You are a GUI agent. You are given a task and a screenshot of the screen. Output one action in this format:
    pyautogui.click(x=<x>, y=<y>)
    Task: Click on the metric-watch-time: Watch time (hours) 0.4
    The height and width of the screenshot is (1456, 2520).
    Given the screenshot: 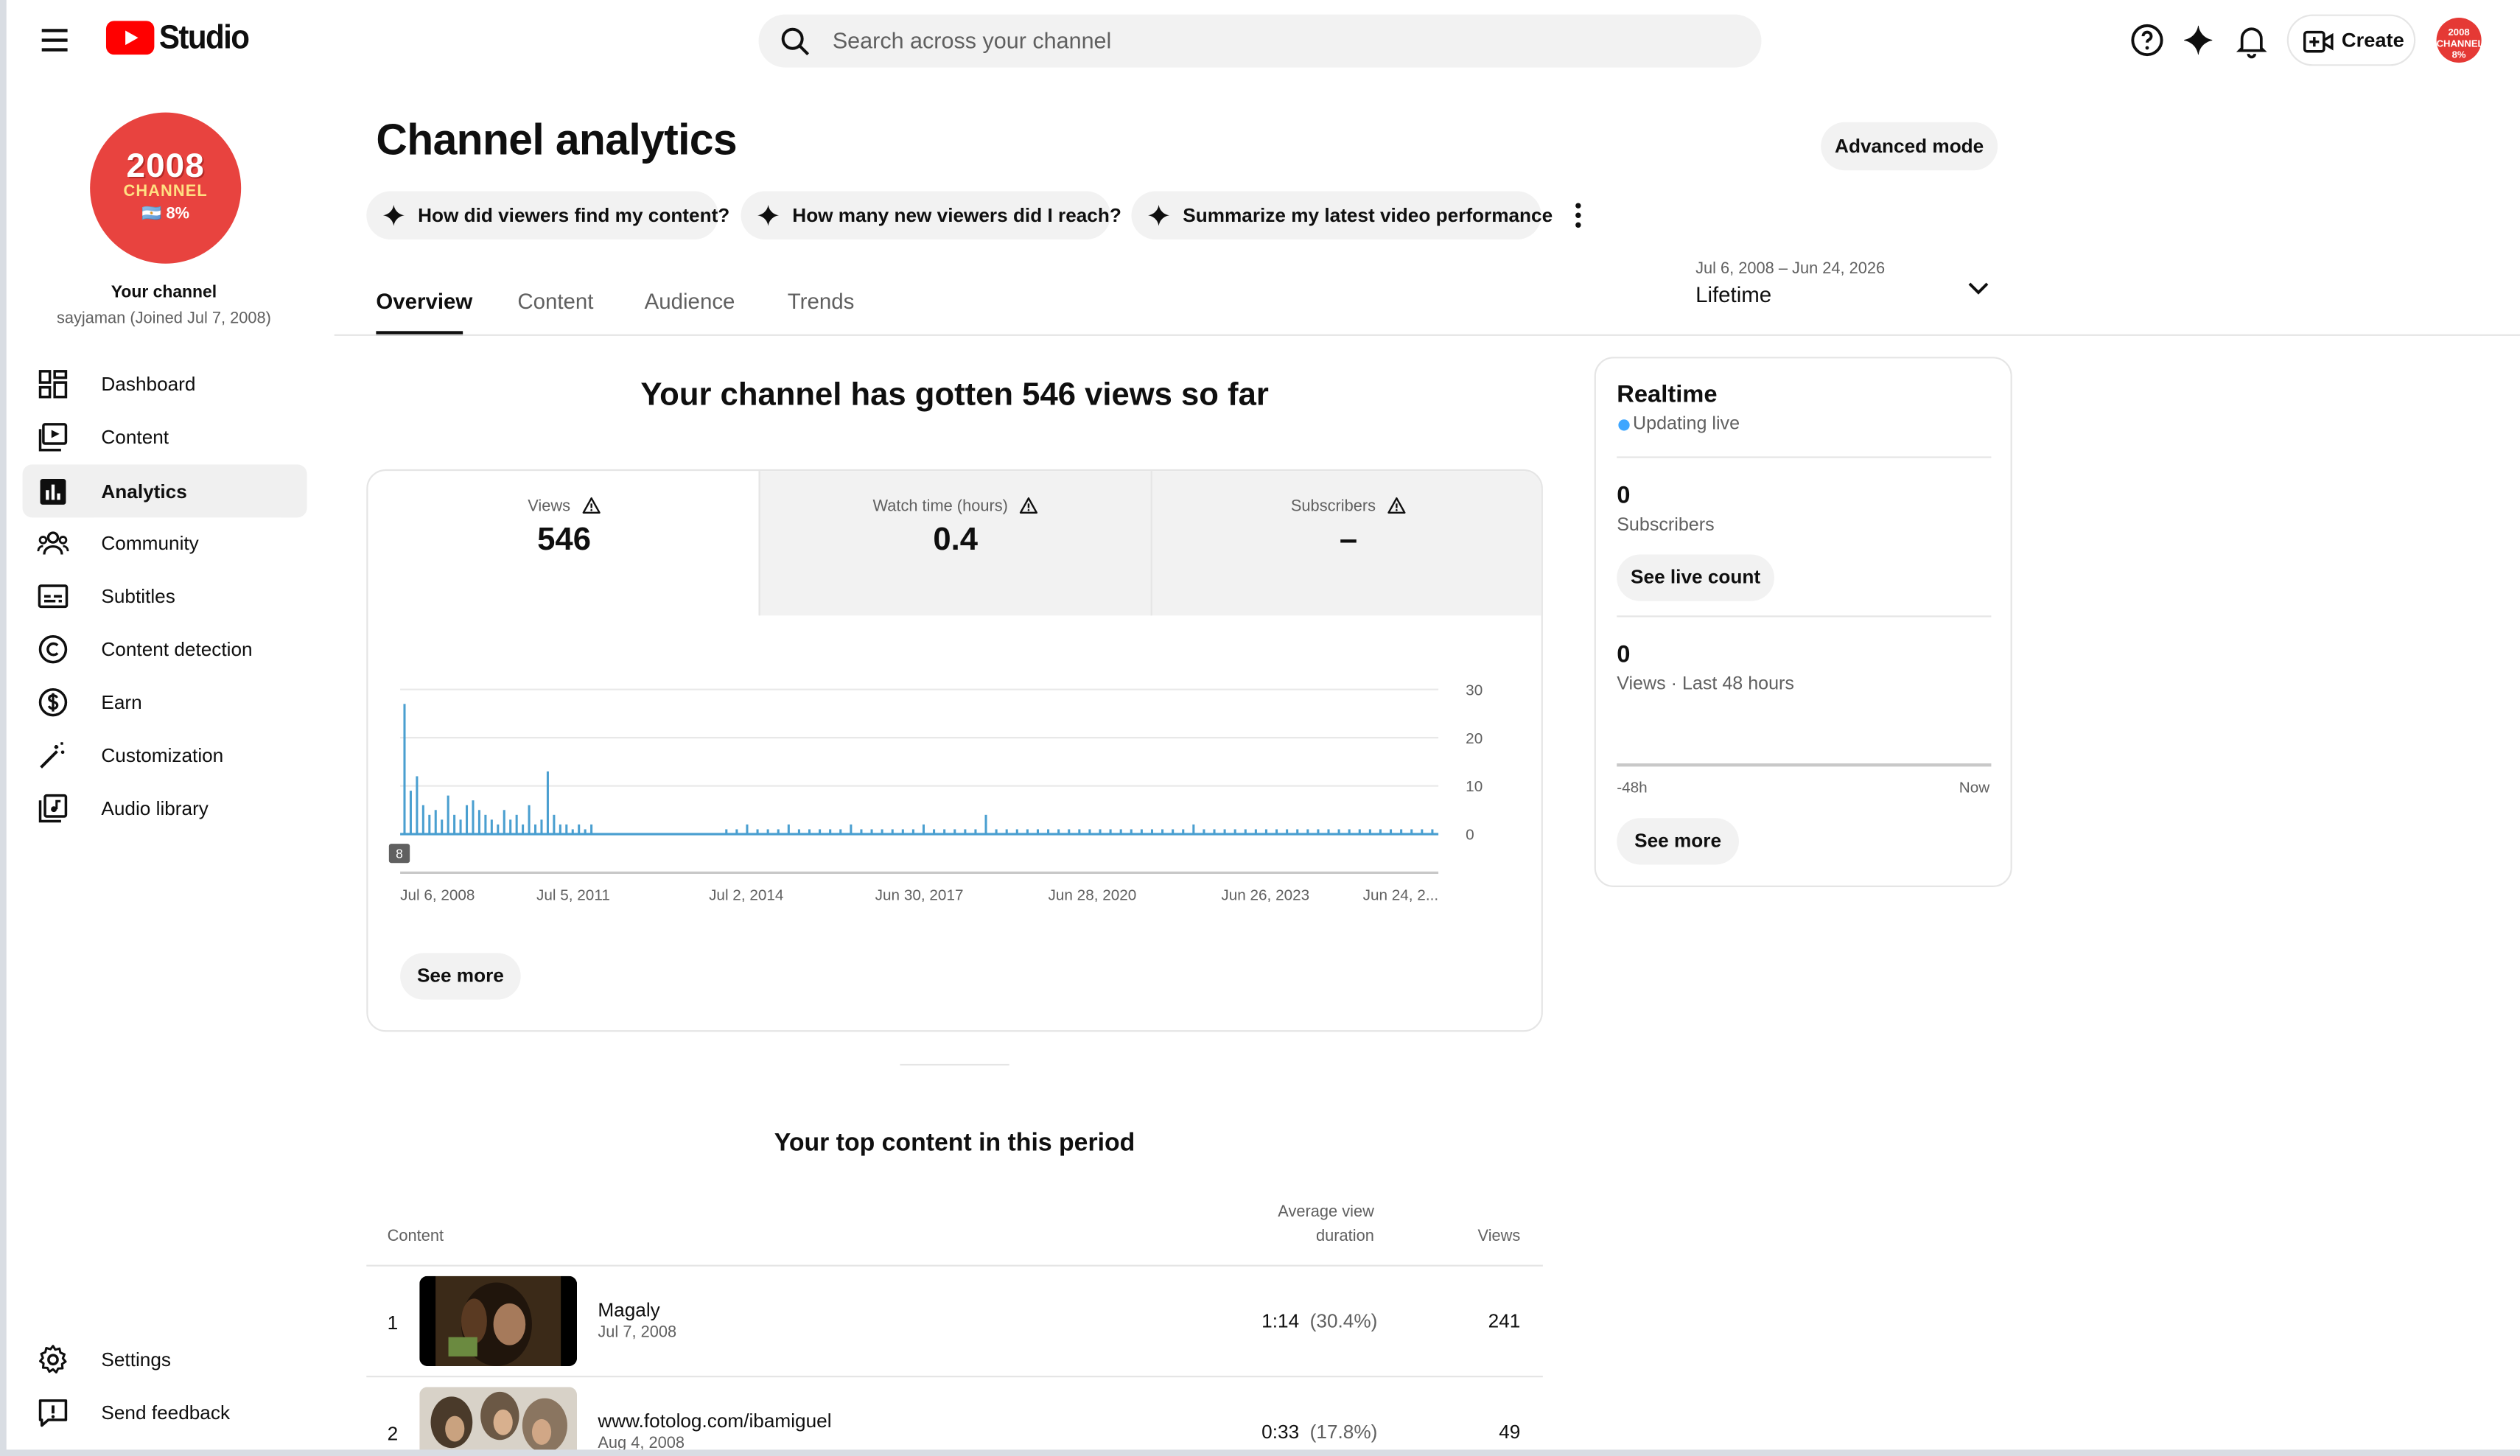 What is the action you would take?
    pyautogui.click(x=954, y=543)
    